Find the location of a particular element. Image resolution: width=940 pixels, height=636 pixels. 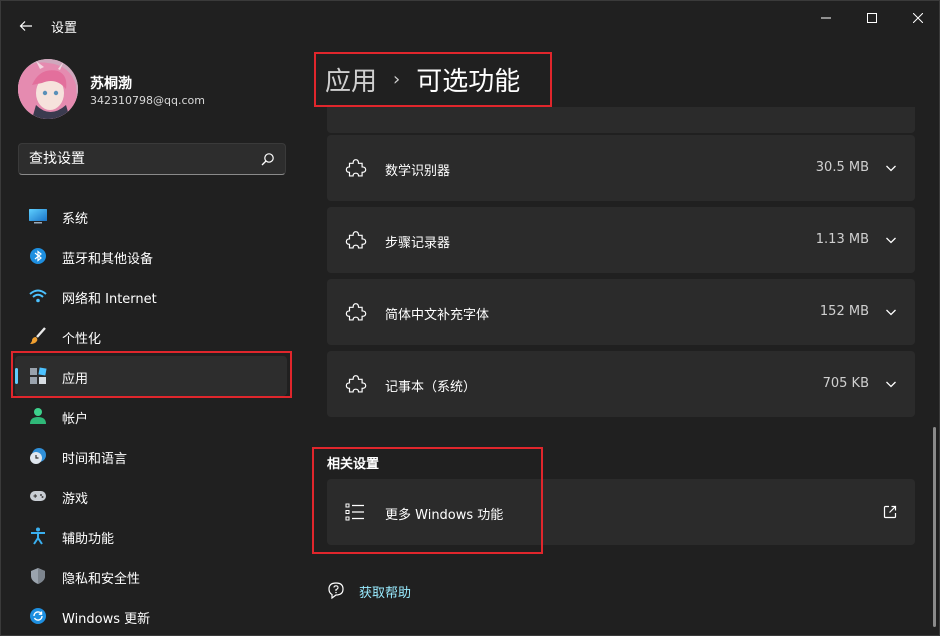

wifi-icon is located at coordinates (38, 296).